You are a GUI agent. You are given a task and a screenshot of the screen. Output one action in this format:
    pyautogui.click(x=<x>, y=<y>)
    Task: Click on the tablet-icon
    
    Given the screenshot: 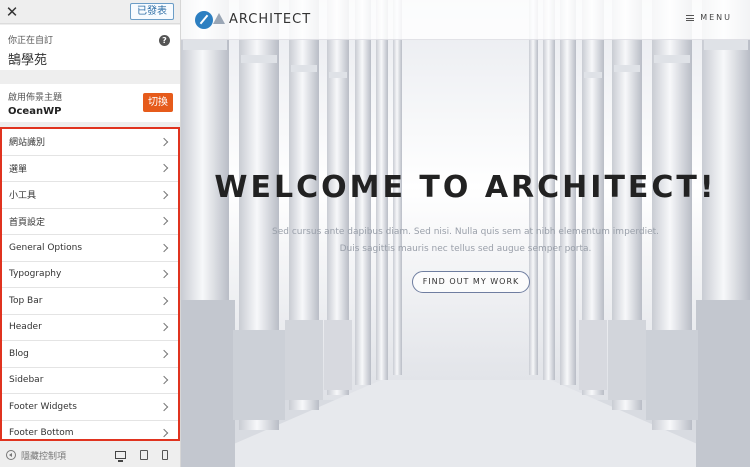 What is the action you would take?
    pyautogui.click(x=144, y=455)
    